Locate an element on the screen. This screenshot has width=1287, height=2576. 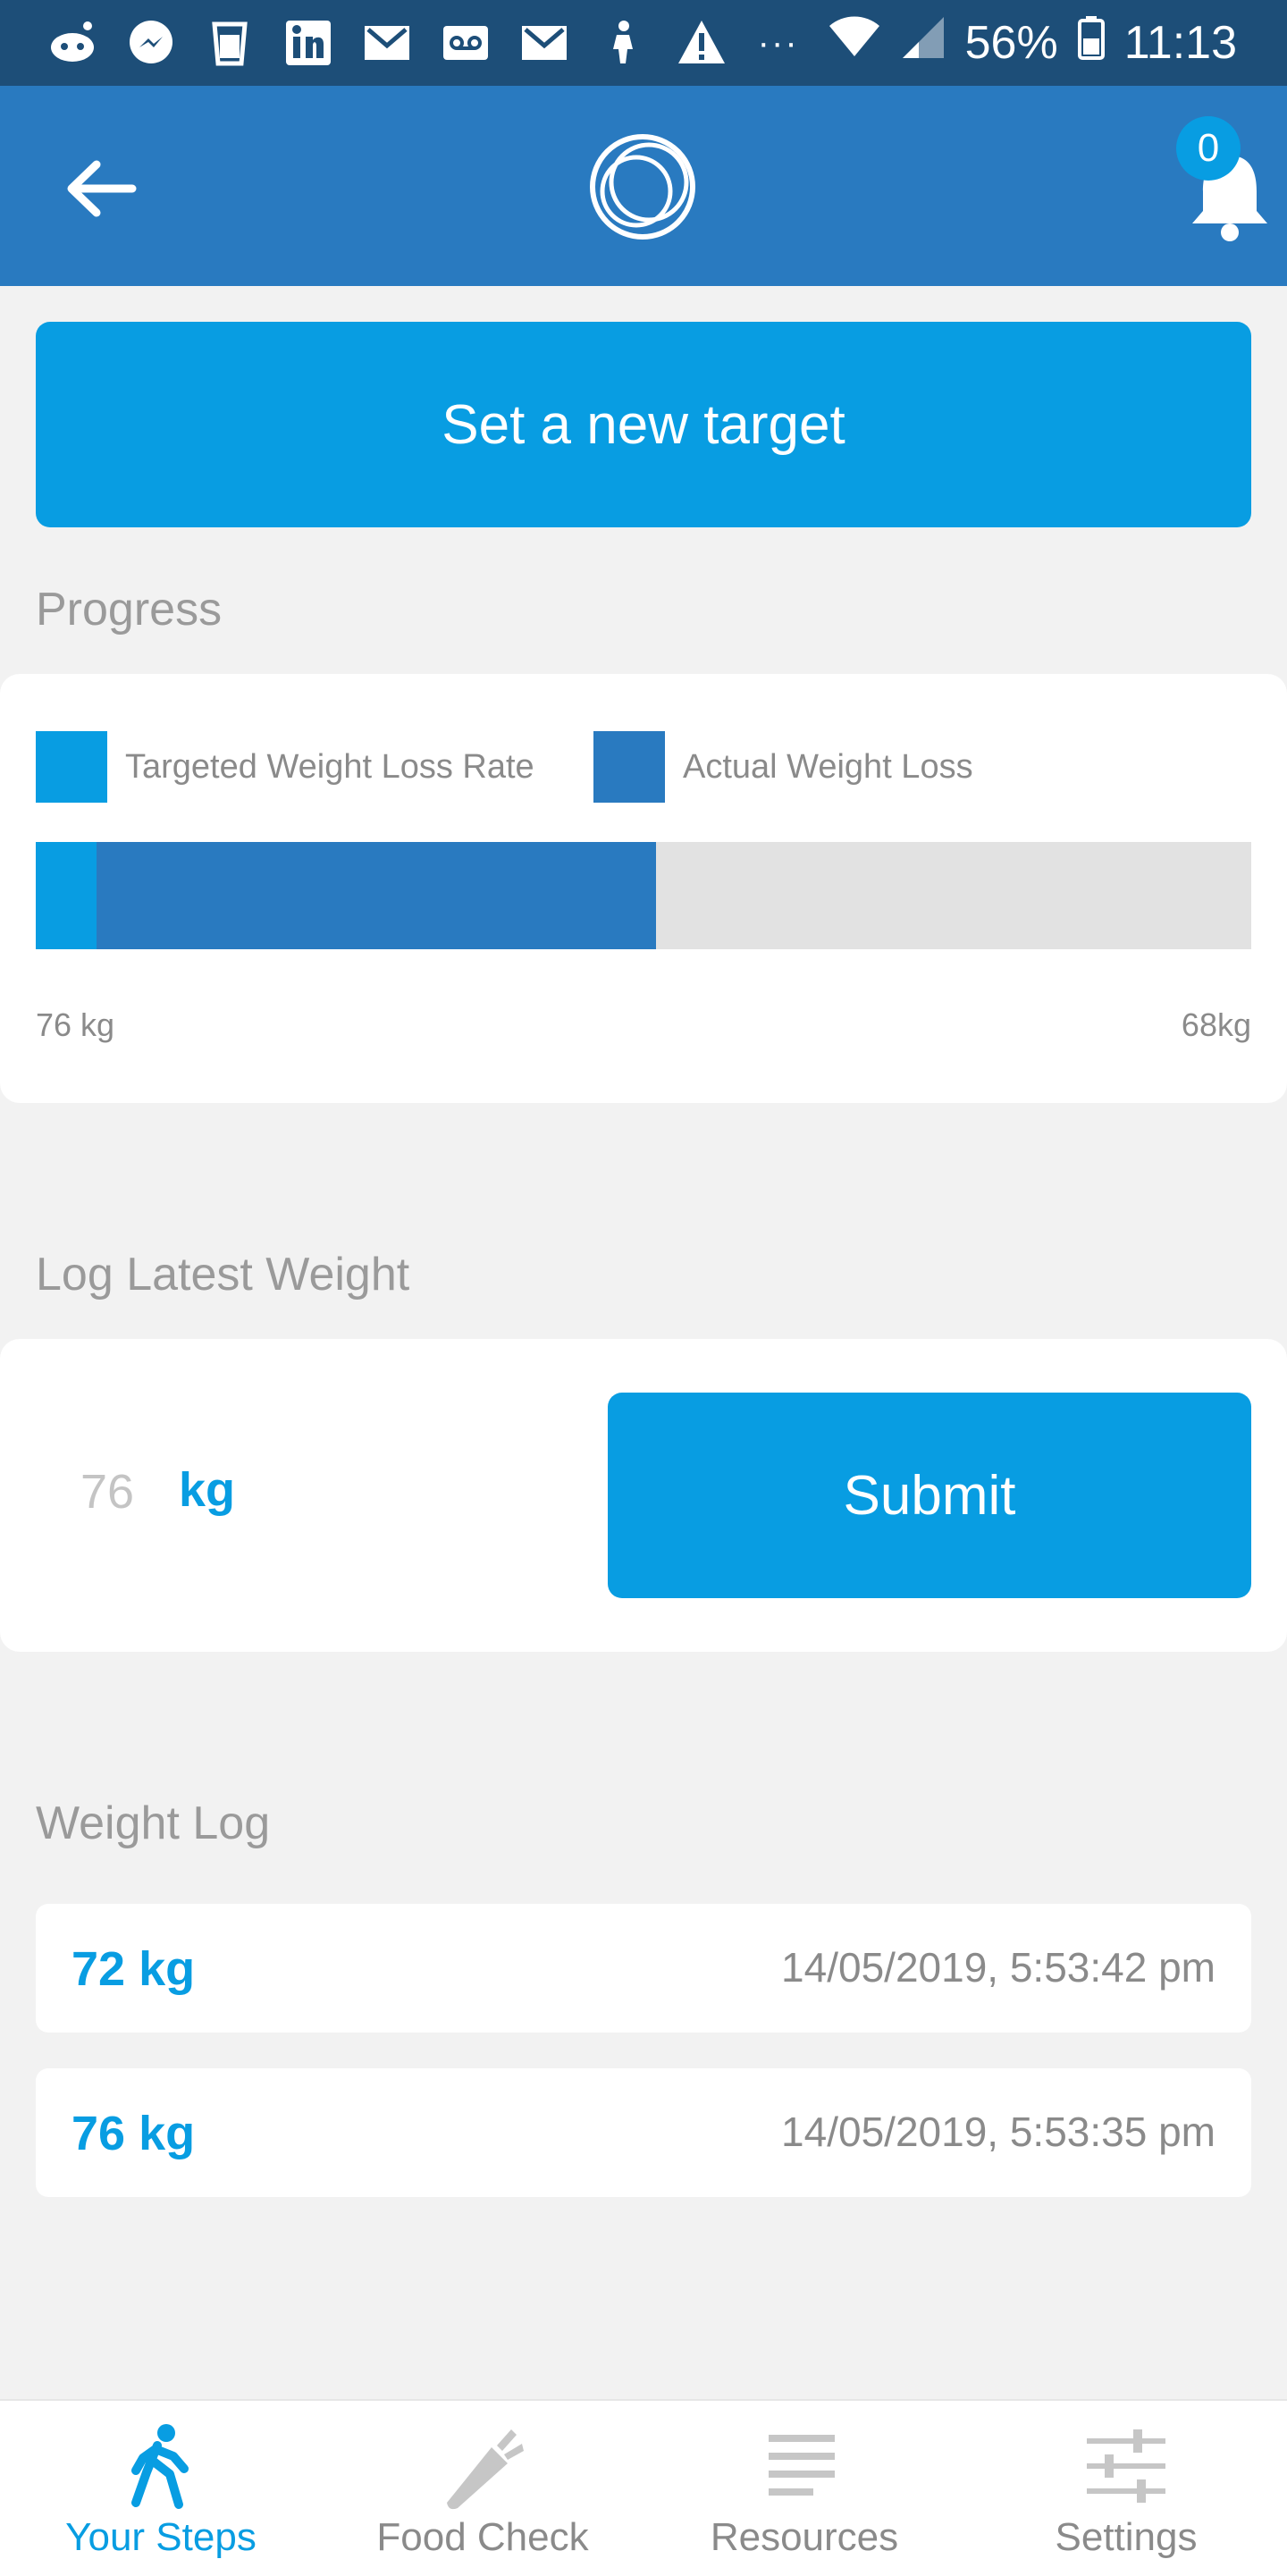
weight-unit-label: kg is located at coordinates (208, 1490).